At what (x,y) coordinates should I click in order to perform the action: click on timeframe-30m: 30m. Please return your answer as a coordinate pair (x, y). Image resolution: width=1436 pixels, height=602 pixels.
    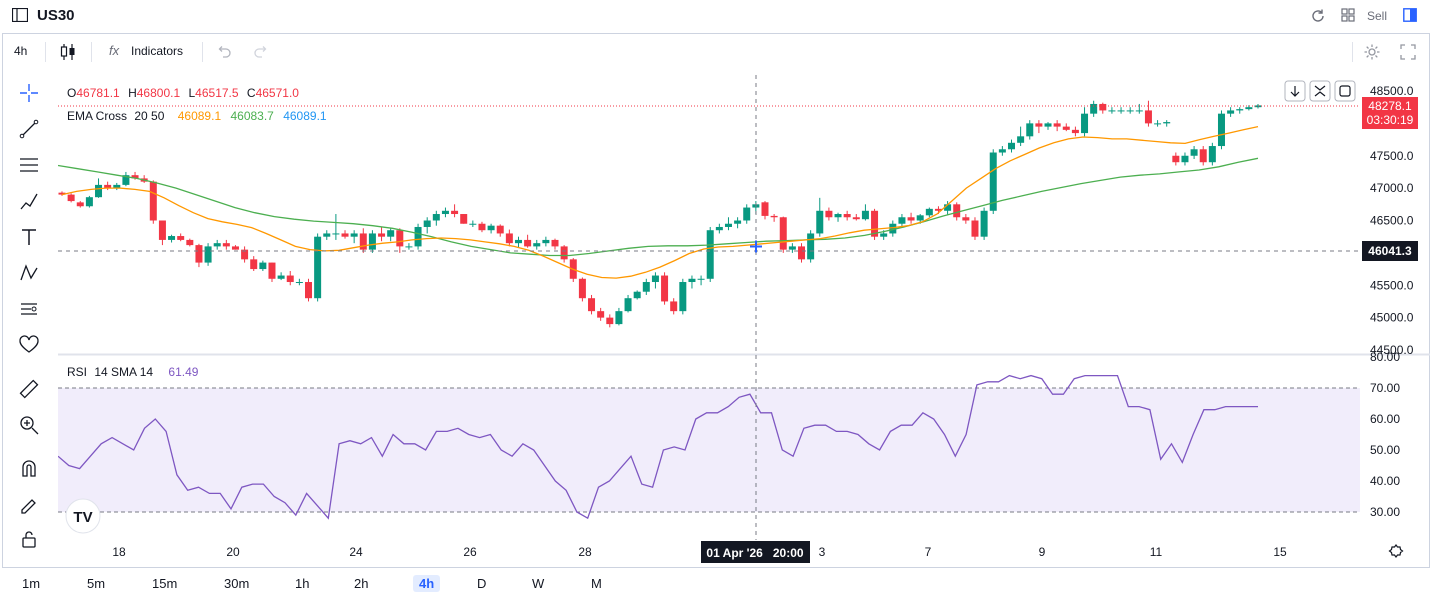
    Looking at the image, I should click on (236, 583).